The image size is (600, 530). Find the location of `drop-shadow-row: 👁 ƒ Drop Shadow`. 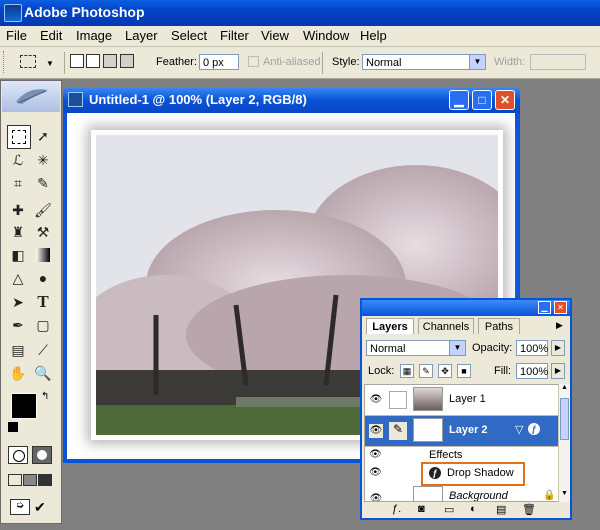

drop-shadow-row: 👁 ƒ Drop Shadow is located at coordinates (462, 474).